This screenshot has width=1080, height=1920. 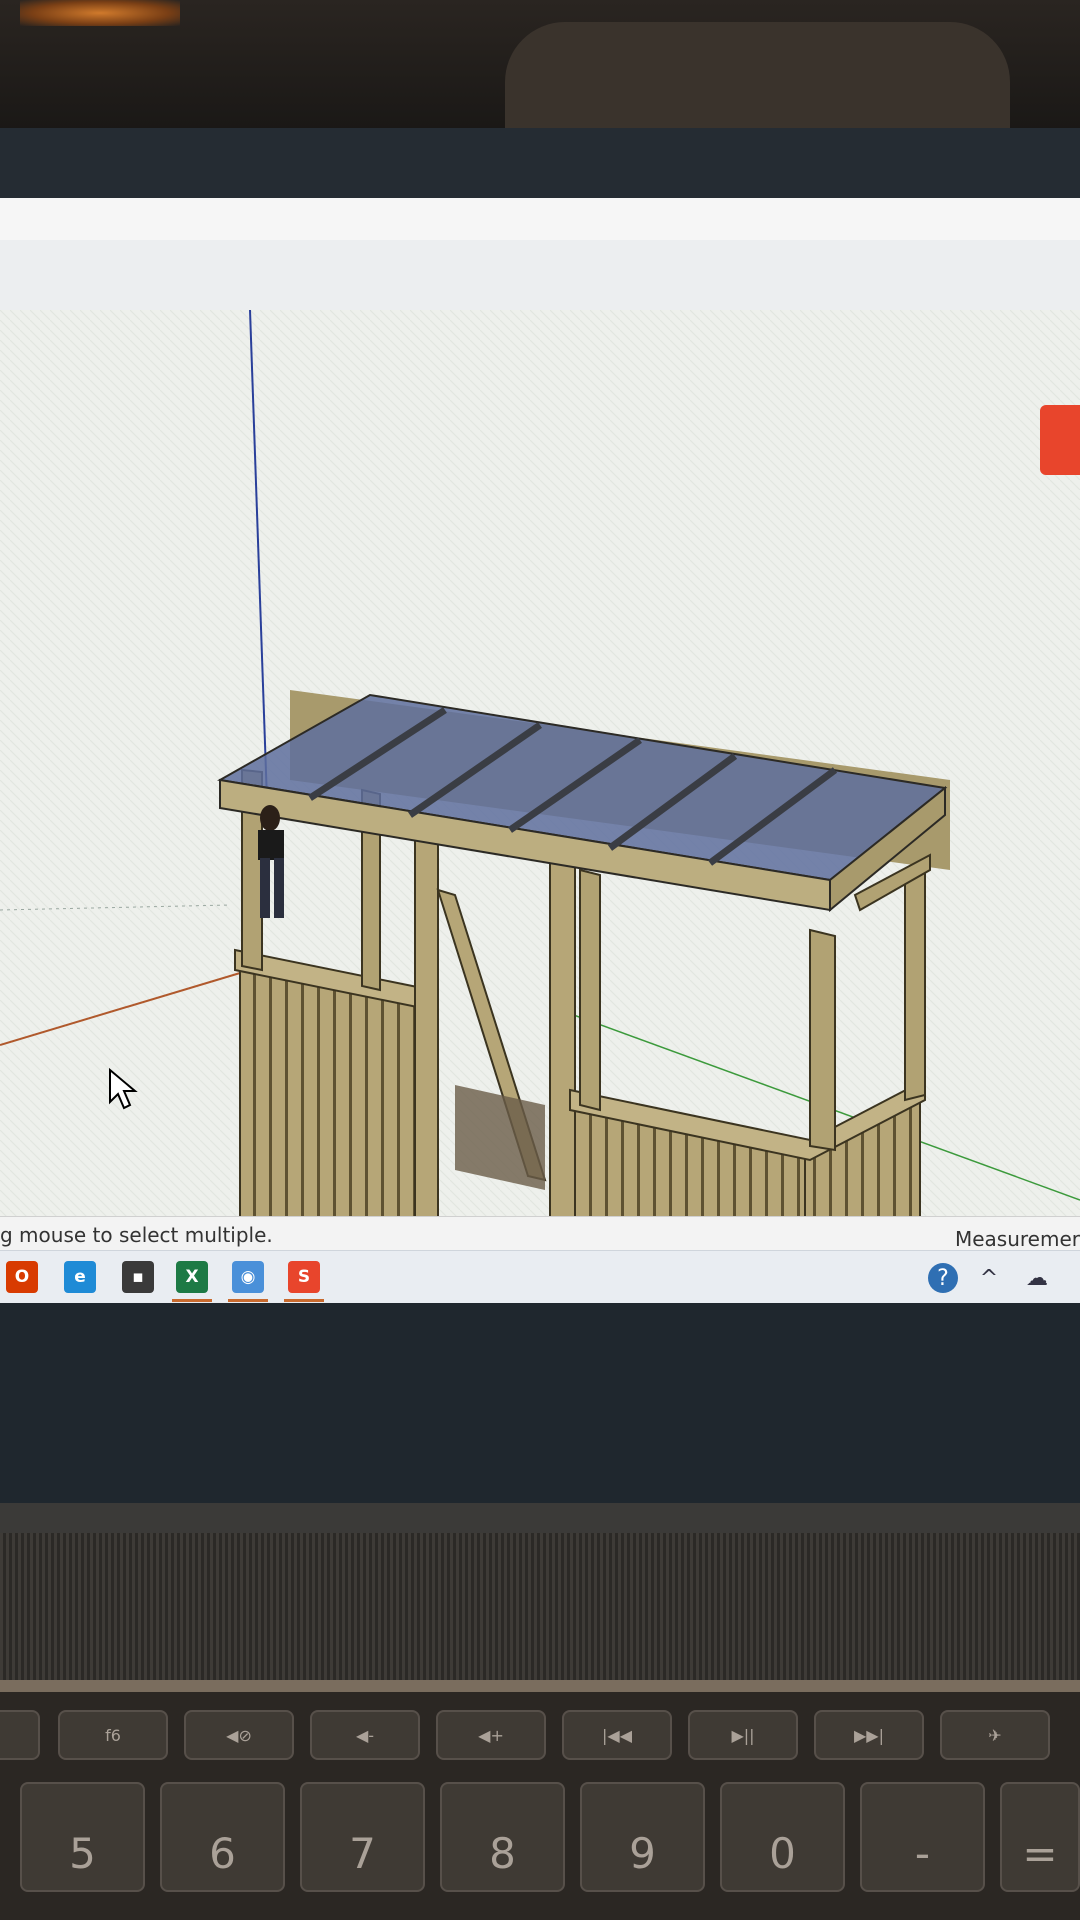 What do you see at coordinates (782, 1837) in the screenshot?
I see `key-0: 0` at bounding box center [782, 1837].